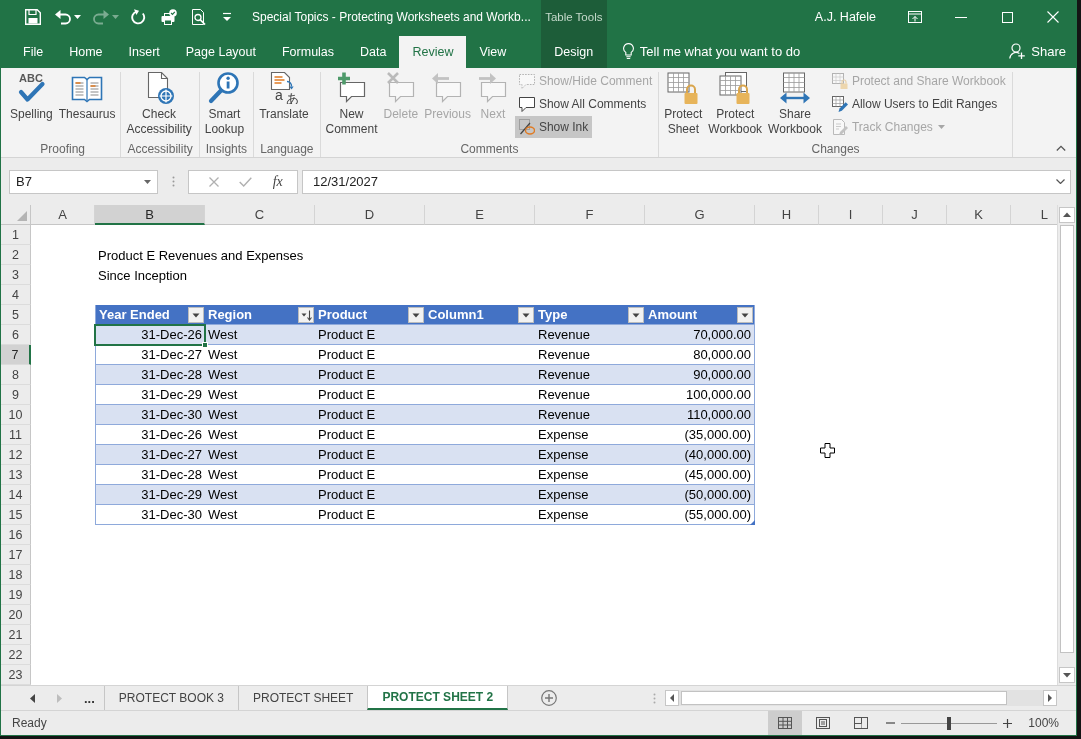  Describe the element at coordinates (16, 435) in the screenshot. I see `row-header: 11` at that location.